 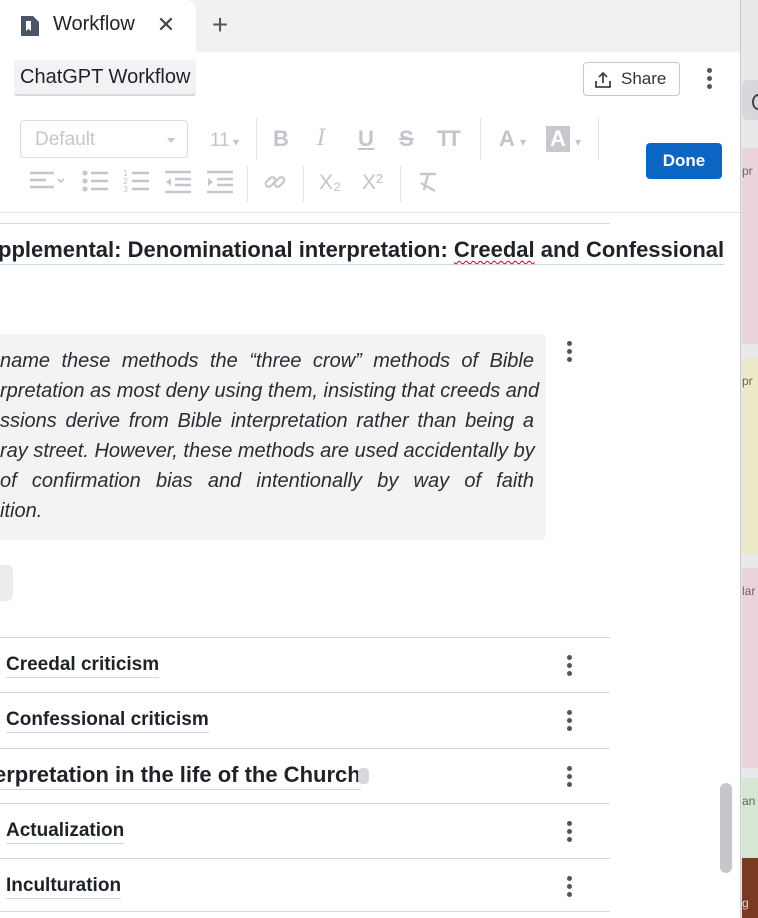 What do you see at coordinates (429, 182) in the screenshot?
I see `clear-formatting-icon` at bounding box center [429, 182].